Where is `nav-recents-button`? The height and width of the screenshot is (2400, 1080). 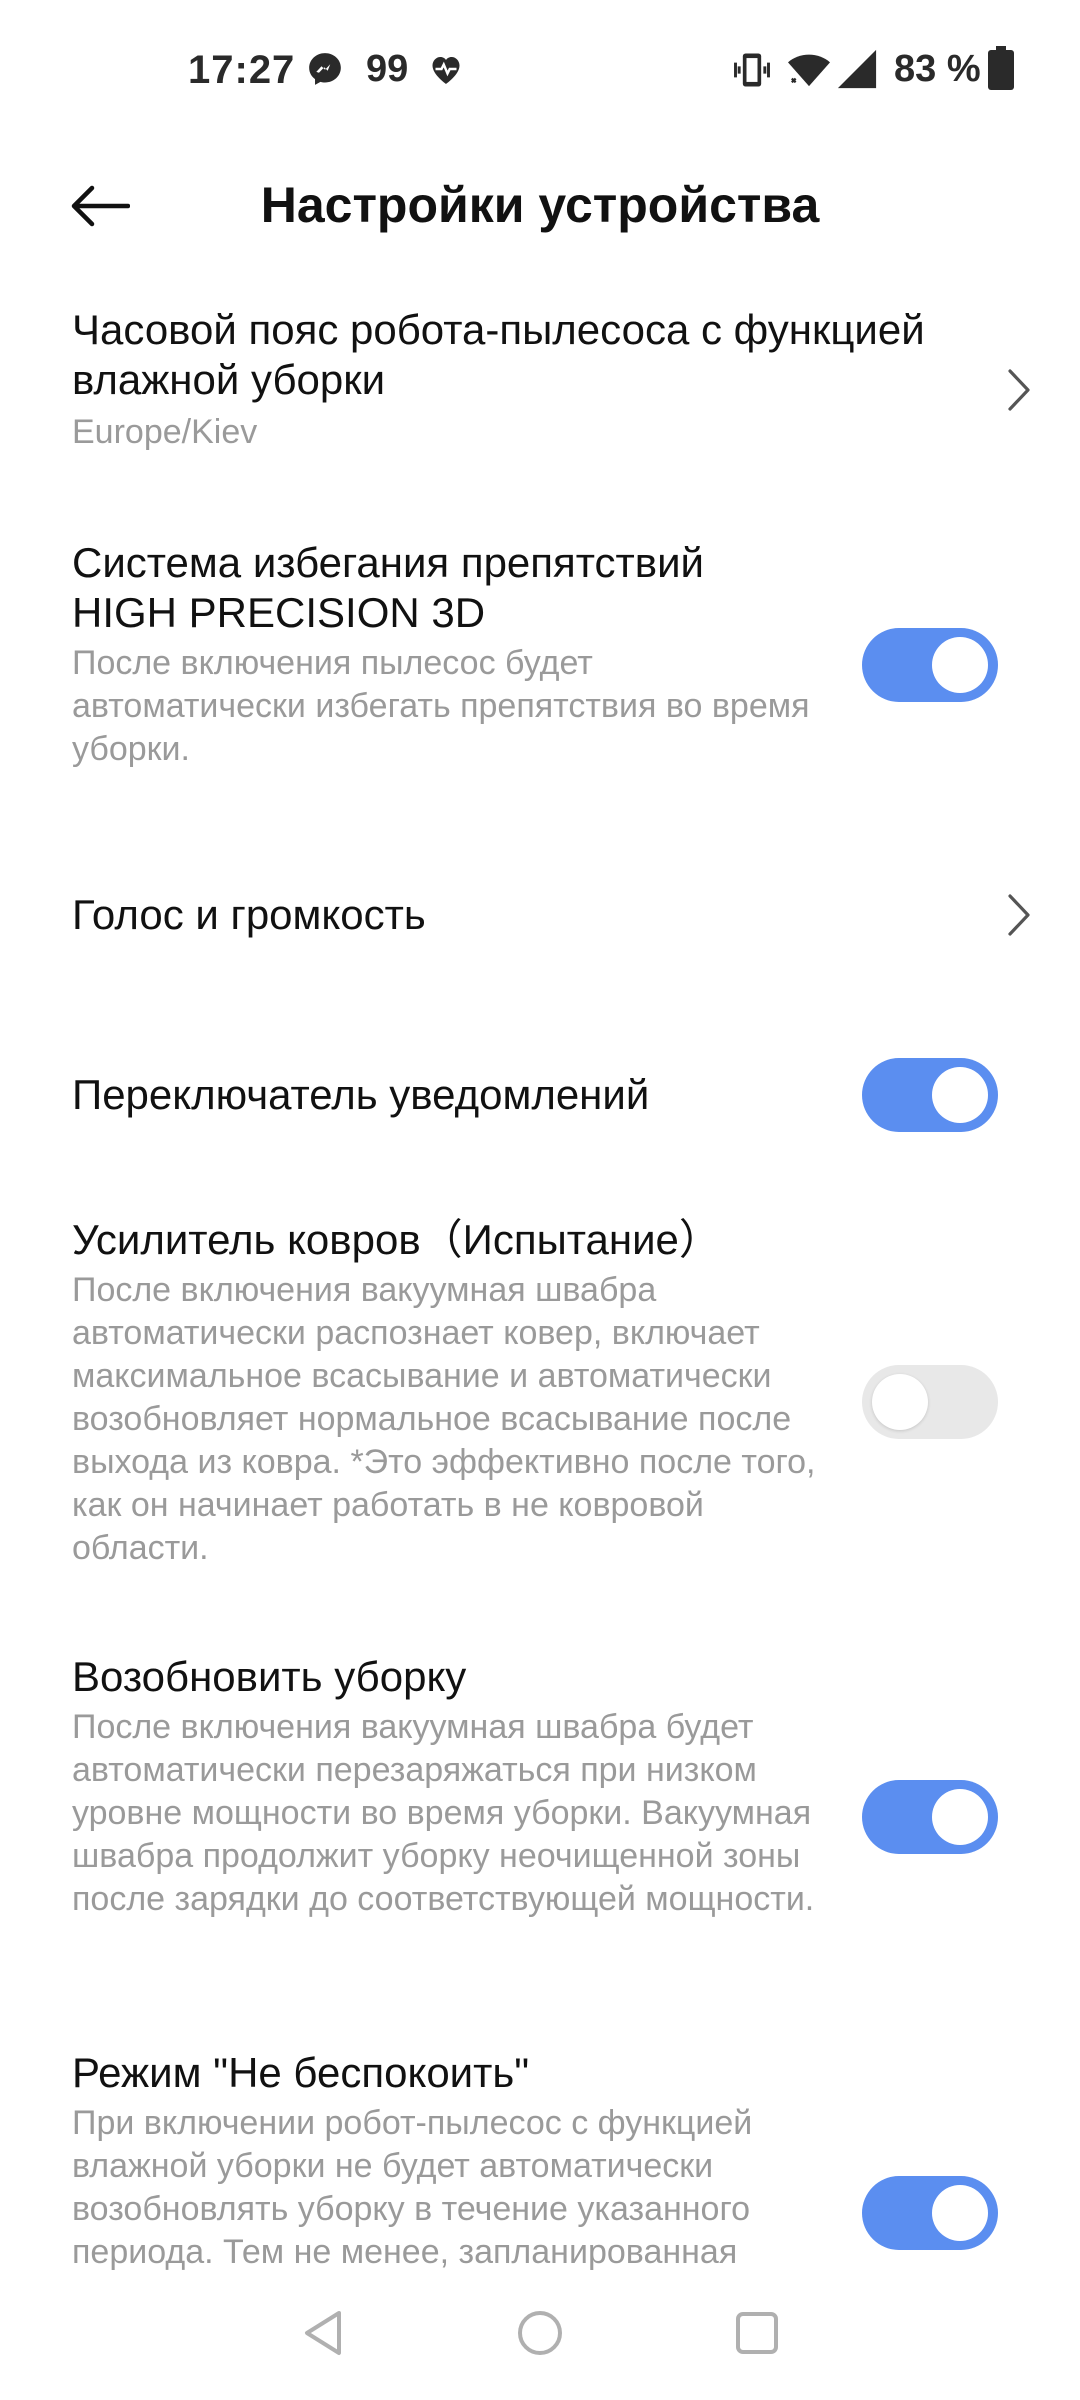
nav-recents-button is located at coordinates (757, 2333).